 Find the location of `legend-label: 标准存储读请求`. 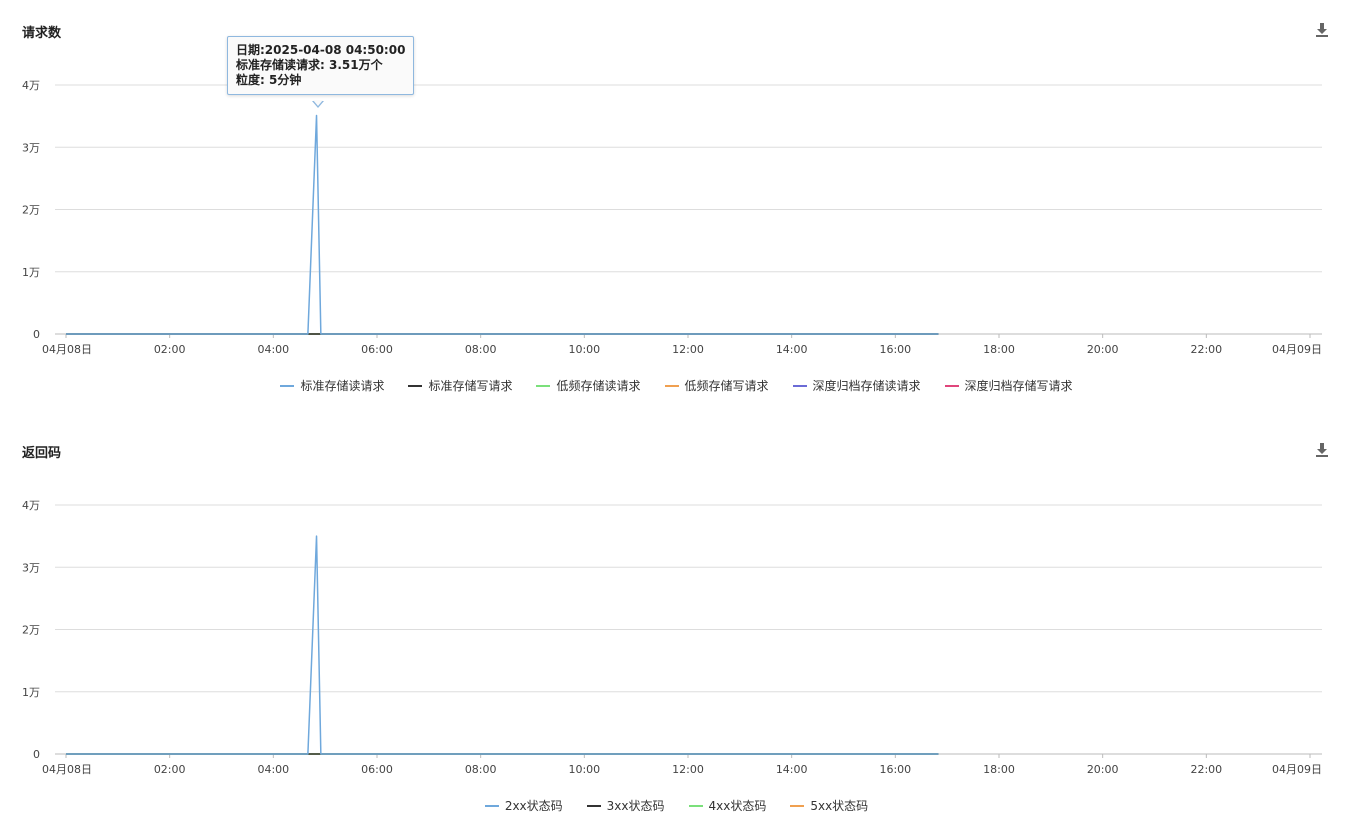

legend-label: 标准存储读请求 is located at coordinates (342, 386).